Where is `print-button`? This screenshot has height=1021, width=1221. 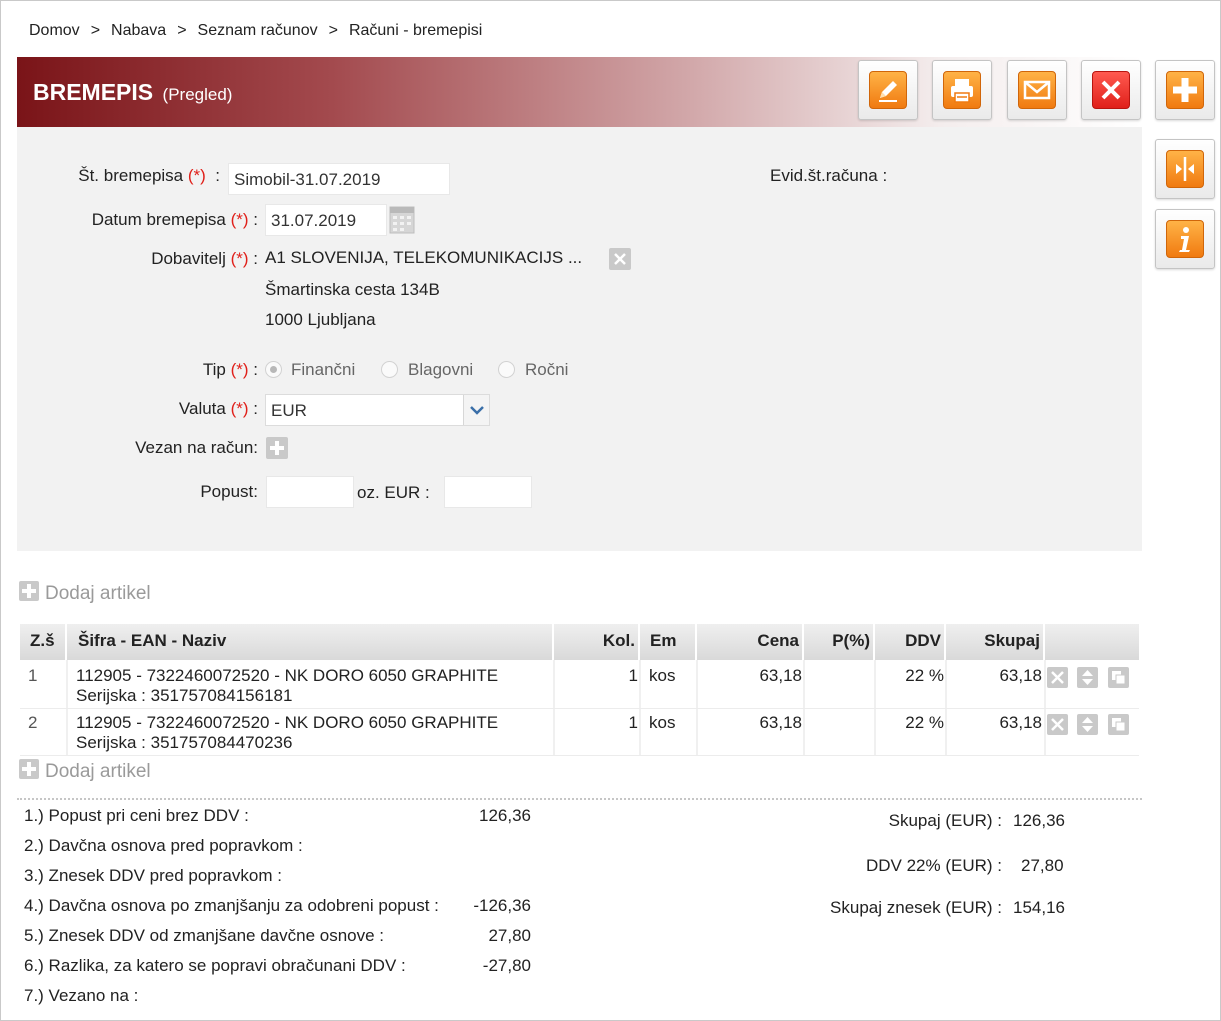 print-button is located at coordinates (962, 90).